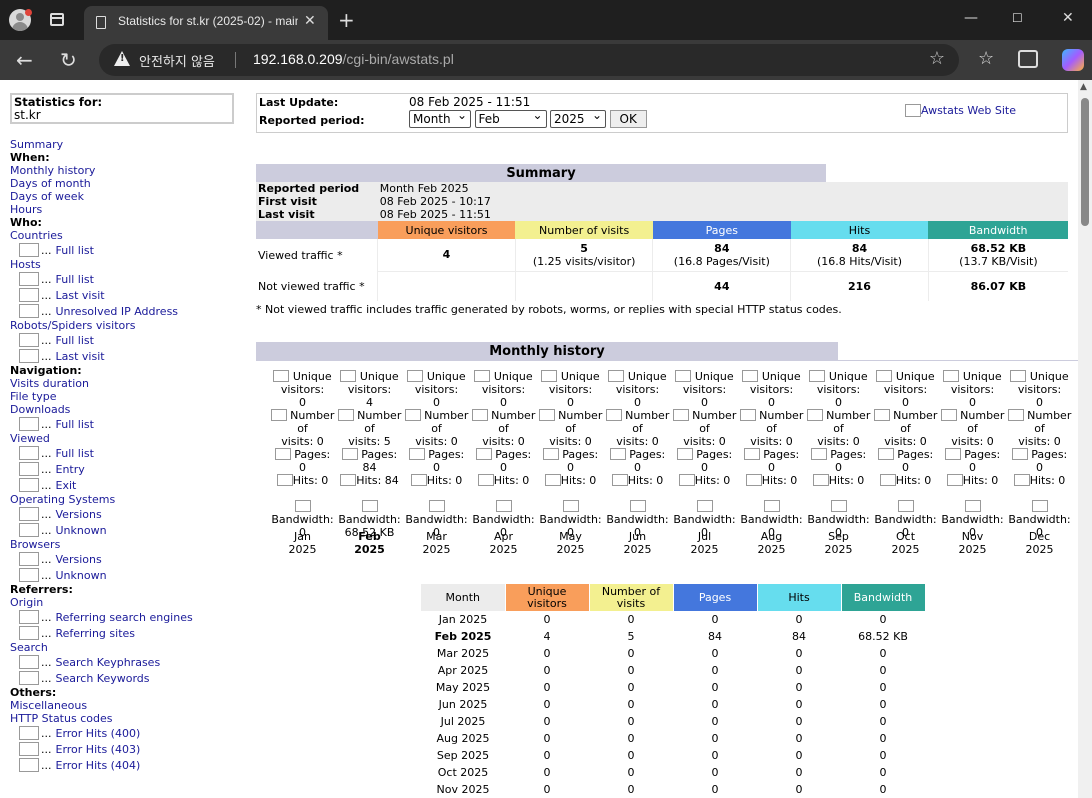 The height and width of the screenshot is (798, 1092). I want to click on menu-sub-link: ... Error Hits (400), so click(125, 733).